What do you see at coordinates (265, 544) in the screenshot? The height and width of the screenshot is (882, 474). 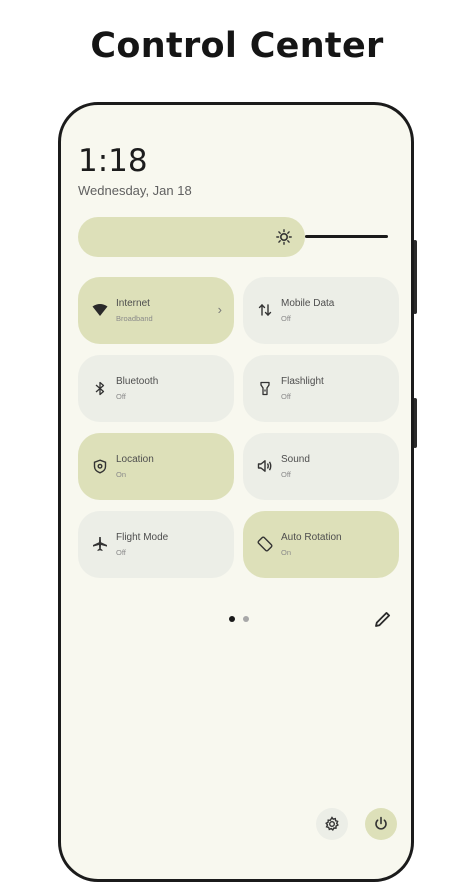 I see `auto-rotate-icon` at bounding box center [265, 544].